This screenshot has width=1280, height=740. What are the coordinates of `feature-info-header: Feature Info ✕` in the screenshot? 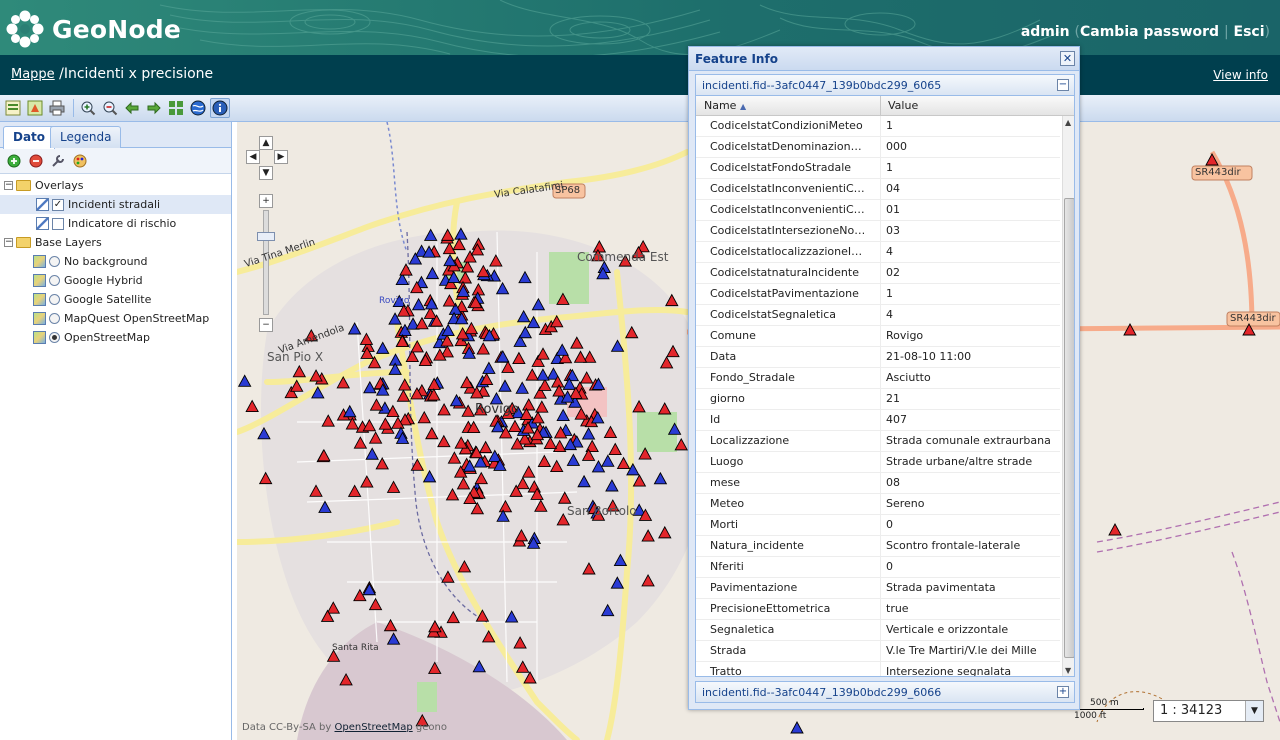 It's located at (884, 59).